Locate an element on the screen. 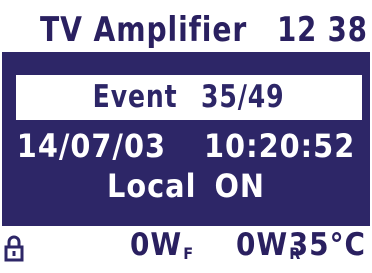 This screenshot has width=372, height=273. reflected-power-value: 0W is located at coordinates (262, 245).